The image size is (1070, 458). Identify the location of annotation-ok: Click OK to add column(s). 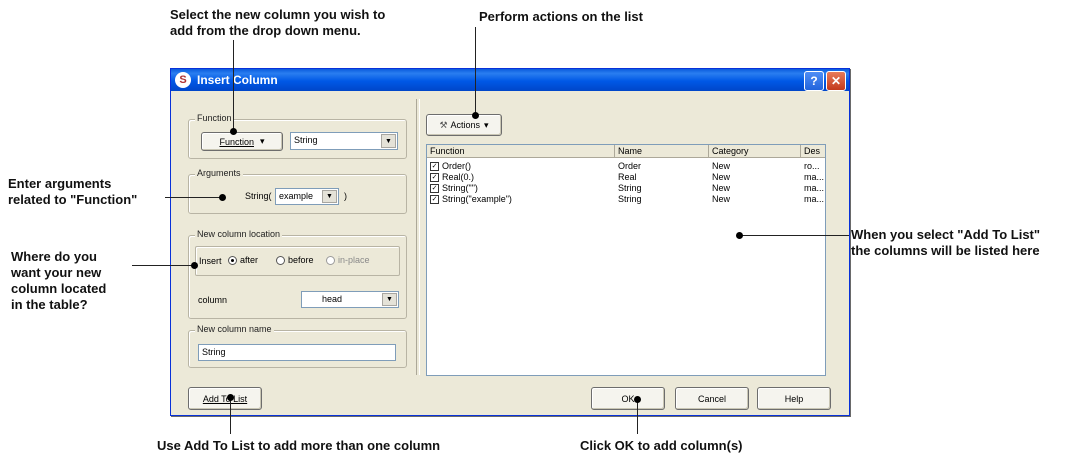
(661, 445).